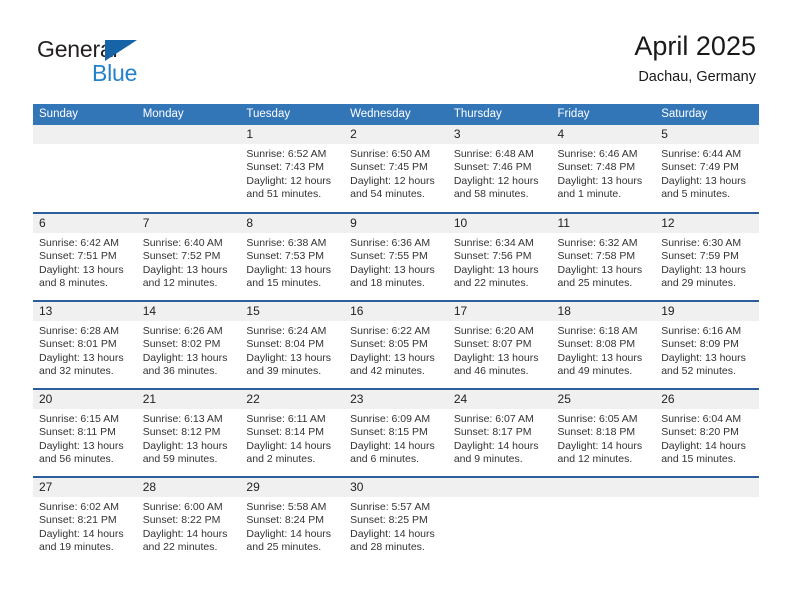 The image size is (792, 612). What do you see at coordinates (396, 487) in the screenshot?
I see `day-number: 30` at bounding box center [396, 487].